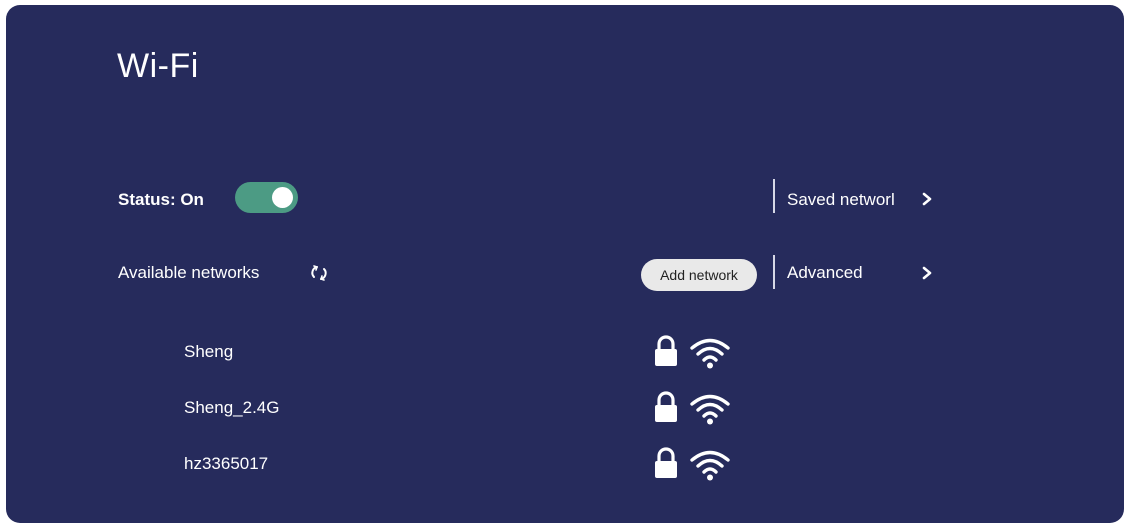 This screenshot has height=525, width=1126. I want to click on saved-networks-link: Saved networl, so click(841, 200).